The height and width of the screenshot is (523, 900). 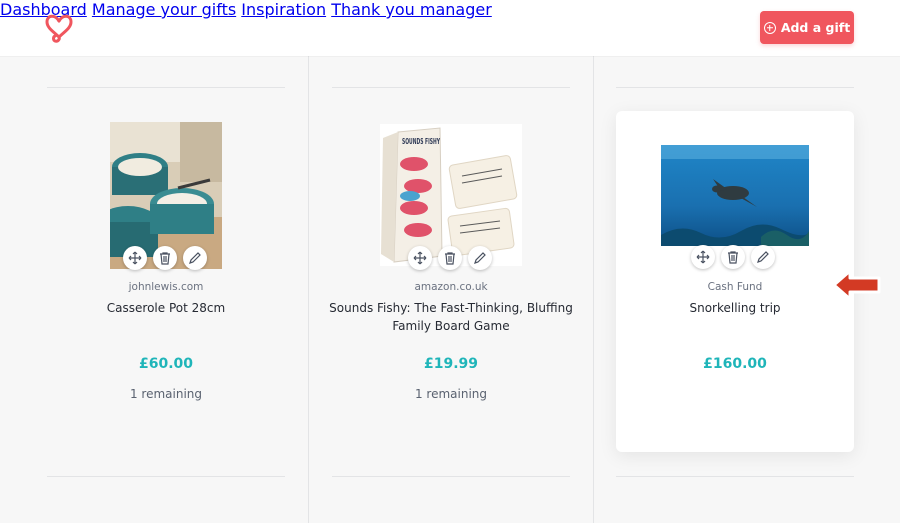 What do you see at coordinates (164, 9) in the screenshot?
I see `nav-manage-gifts: Manage your gifts` at bounding box center [164, 9].